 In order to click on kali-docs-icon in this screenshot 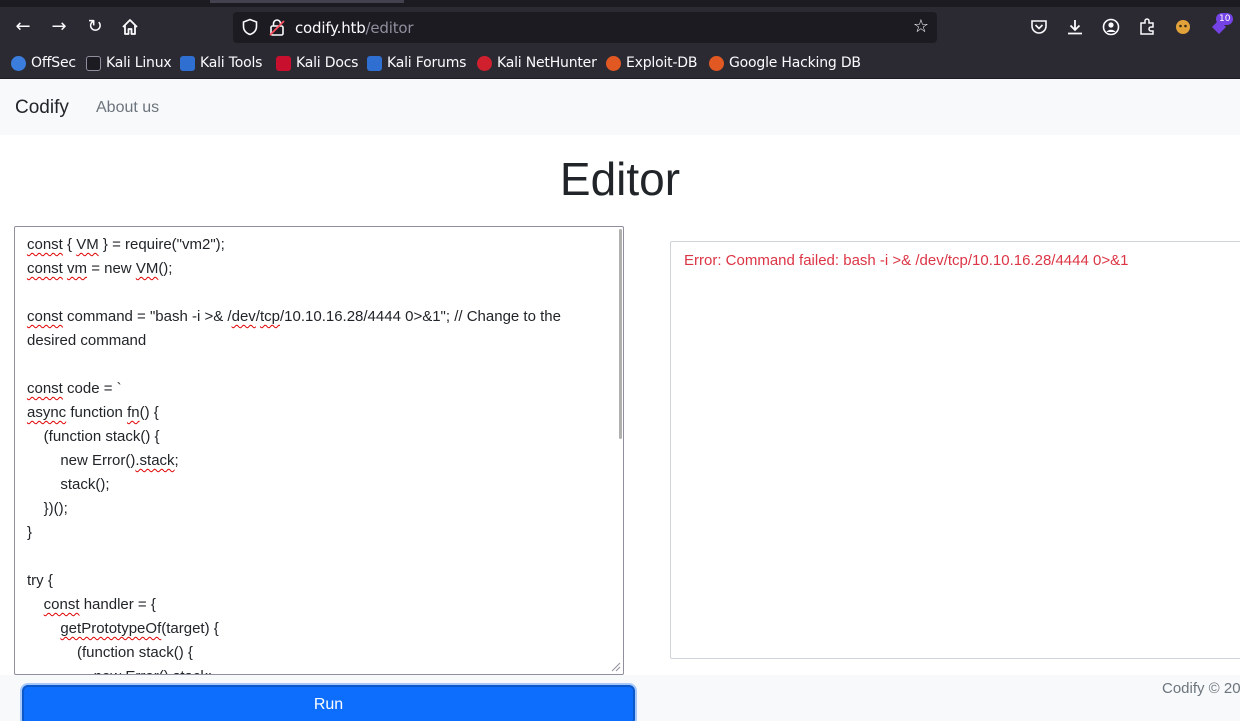, I will do `click(283, 63)`.